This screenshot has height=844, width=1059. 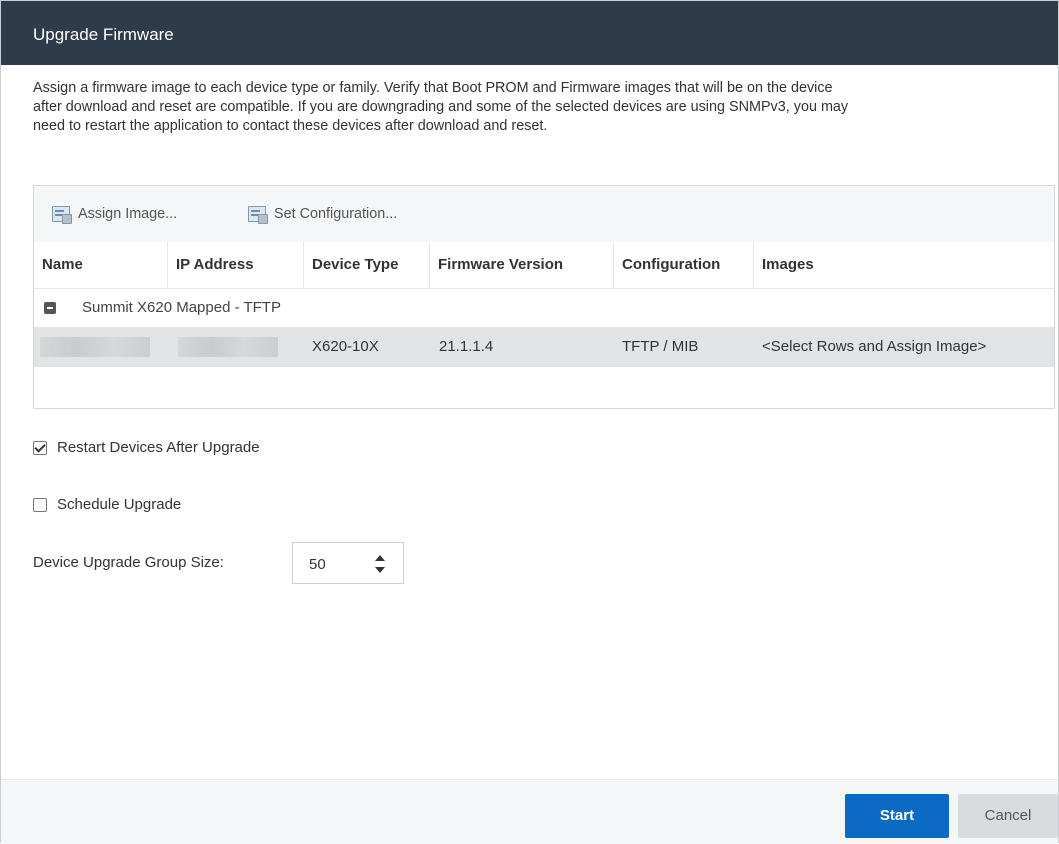 I want to click on group-size-label: Device Upgrade Group Size:, so click(x=128, y=562).